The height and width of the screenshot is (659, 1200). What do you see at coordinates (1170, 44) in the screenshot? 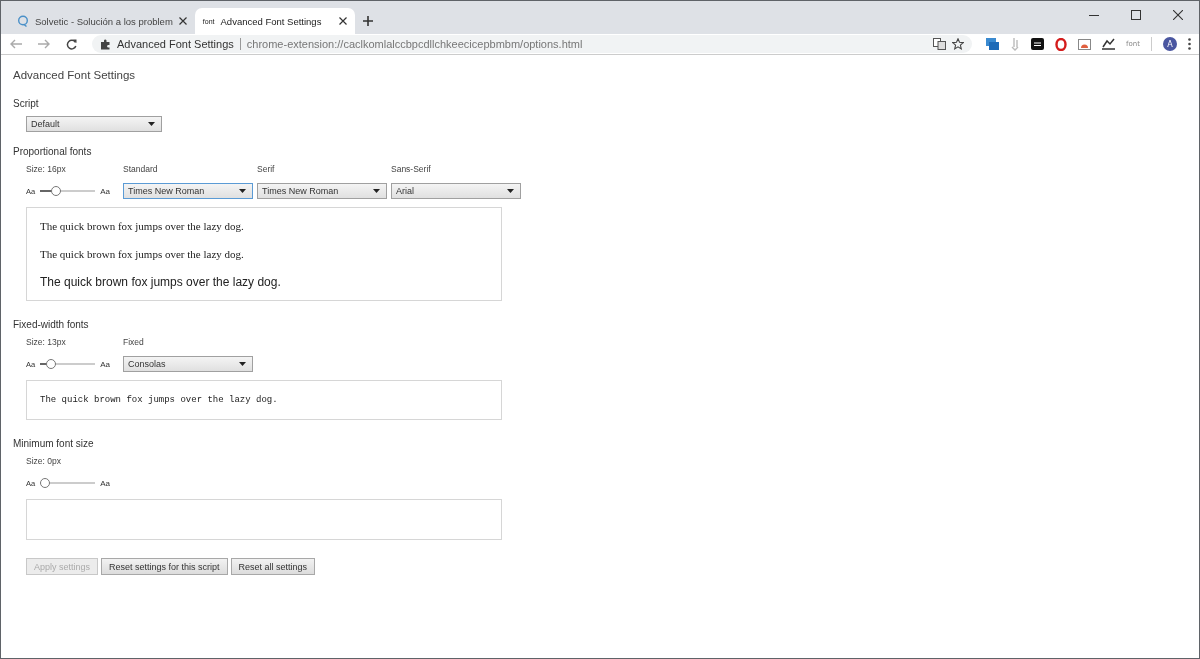
I see `avatar-button: A` at bounding box center [1170, 44].